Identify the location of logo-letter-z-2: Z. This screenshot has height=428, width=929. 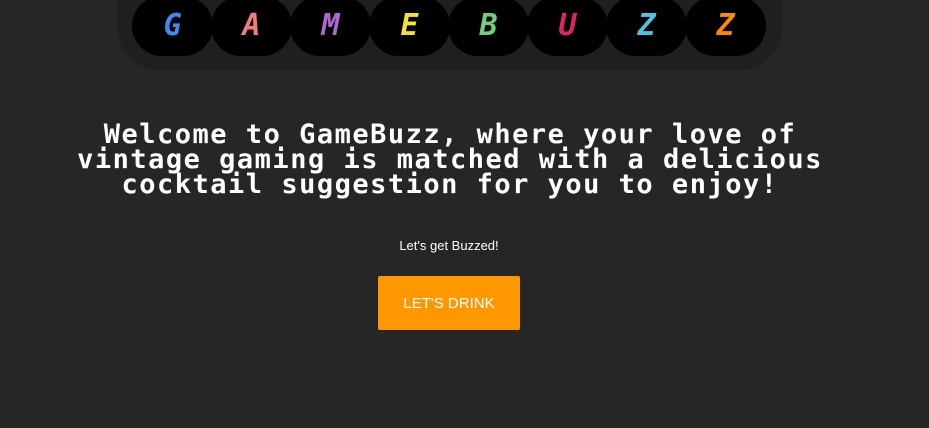
(725, 28).